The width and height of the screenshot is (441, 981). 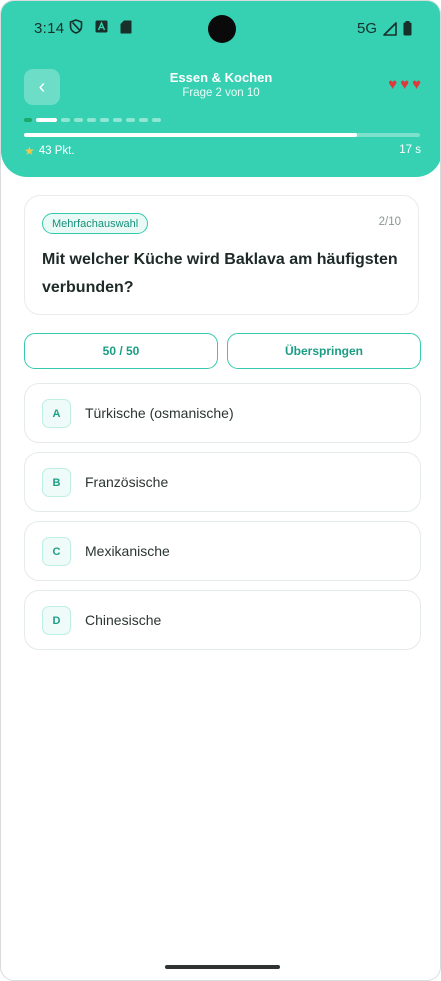 What do you see at coordinates (56, 620) in the screenshot?
I see `answer-letter: D` at bounding box center [56, 620].